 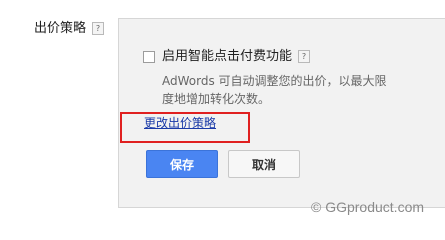 I want to click on change-bid-strategy-link: 更改出价策略, so click(x=180, y=123).